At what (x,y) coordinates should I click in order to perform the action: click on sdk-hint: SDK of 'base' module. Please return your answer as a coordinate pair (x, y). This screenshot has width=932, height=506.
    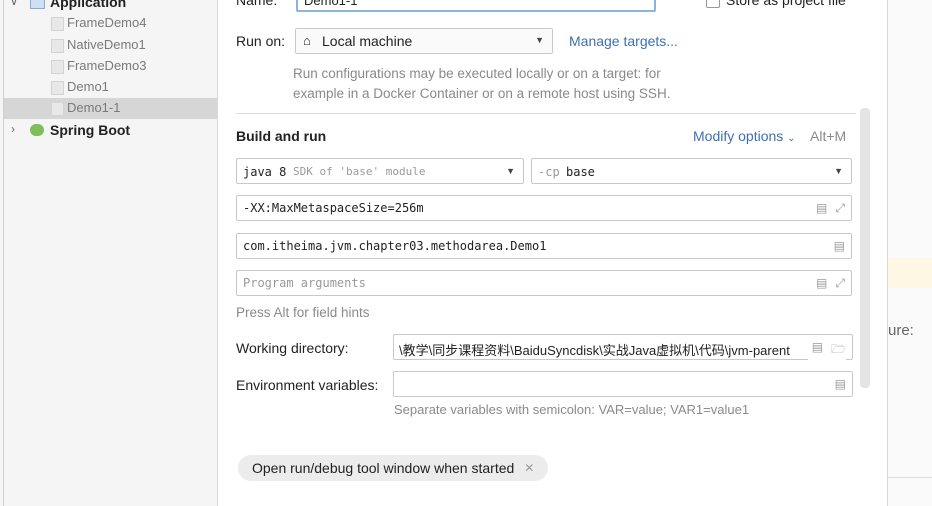
    Looking at the image, I should click on (359, 171).